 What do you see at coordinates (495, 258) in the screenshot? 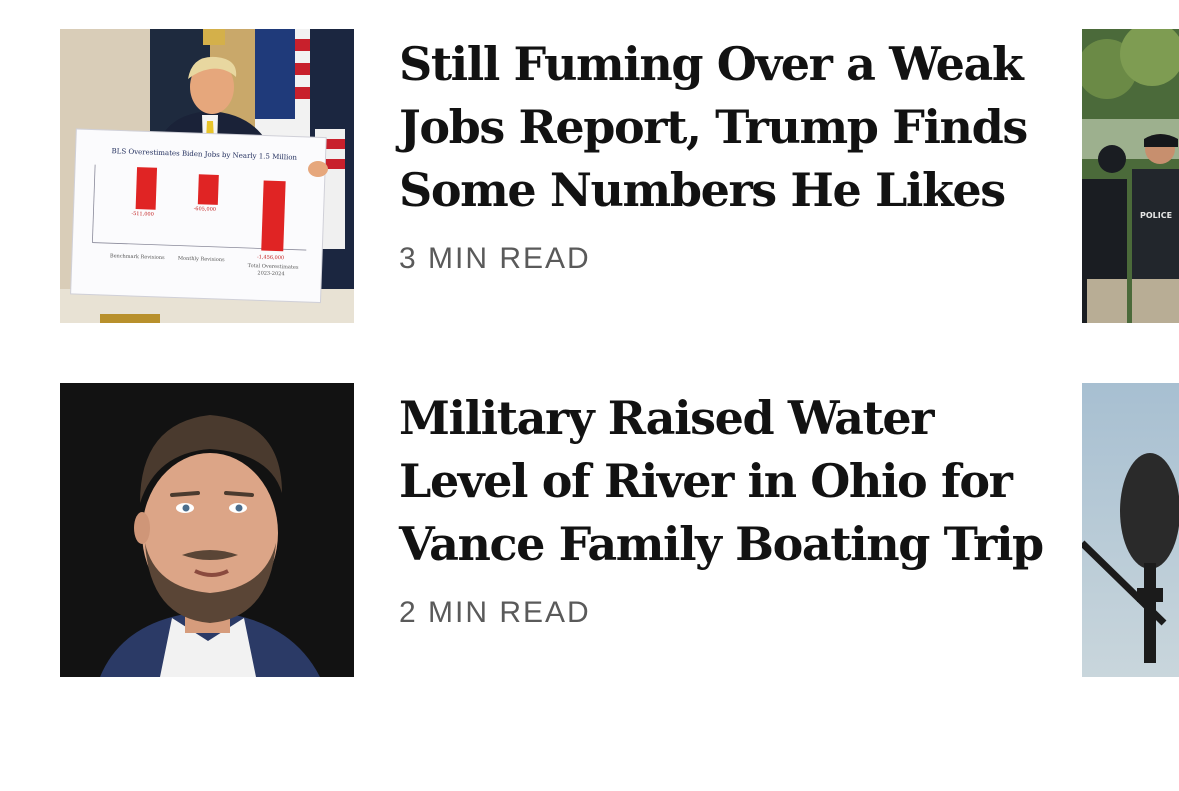
I see `read-time: 3 MIN READ` at bounding box center [495, 258].